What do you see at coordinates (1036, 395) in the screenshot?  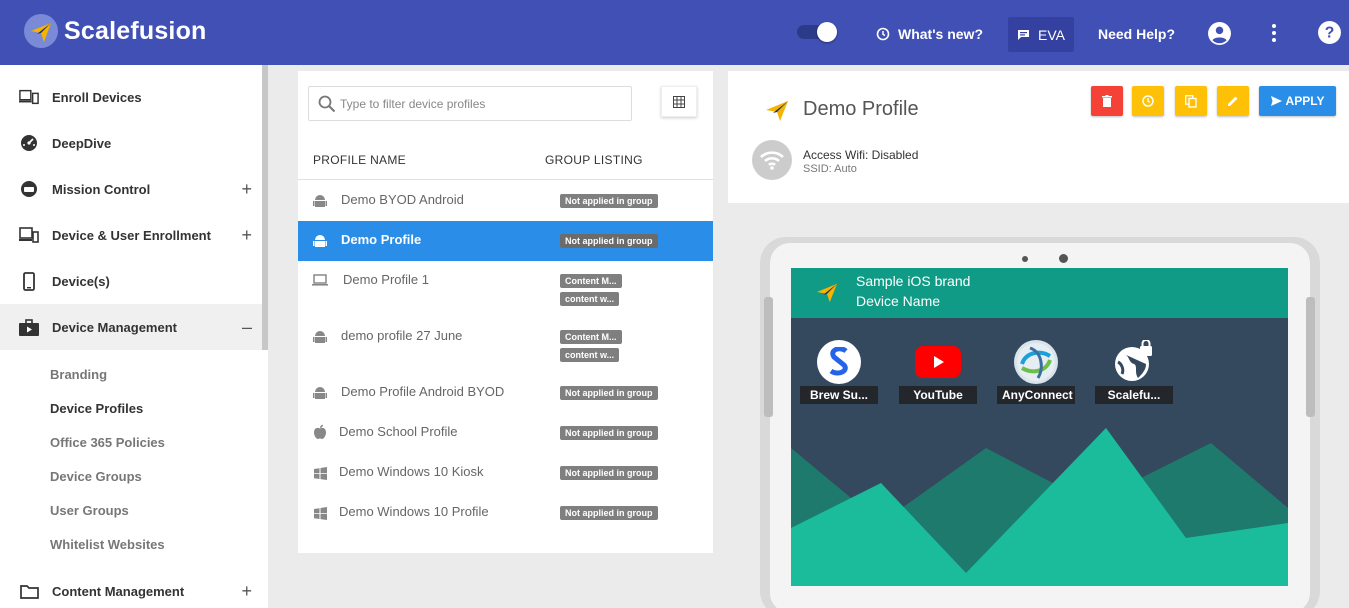 I see `app-label: AnyConnect` at bounding box center [1036, 395].